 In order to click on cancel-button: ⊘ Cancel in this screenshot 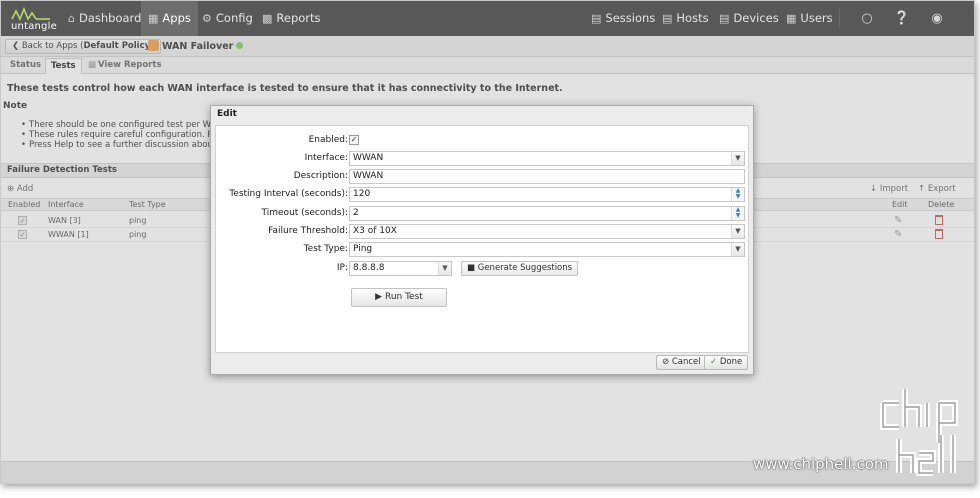, I will do `click(681, 362)`.